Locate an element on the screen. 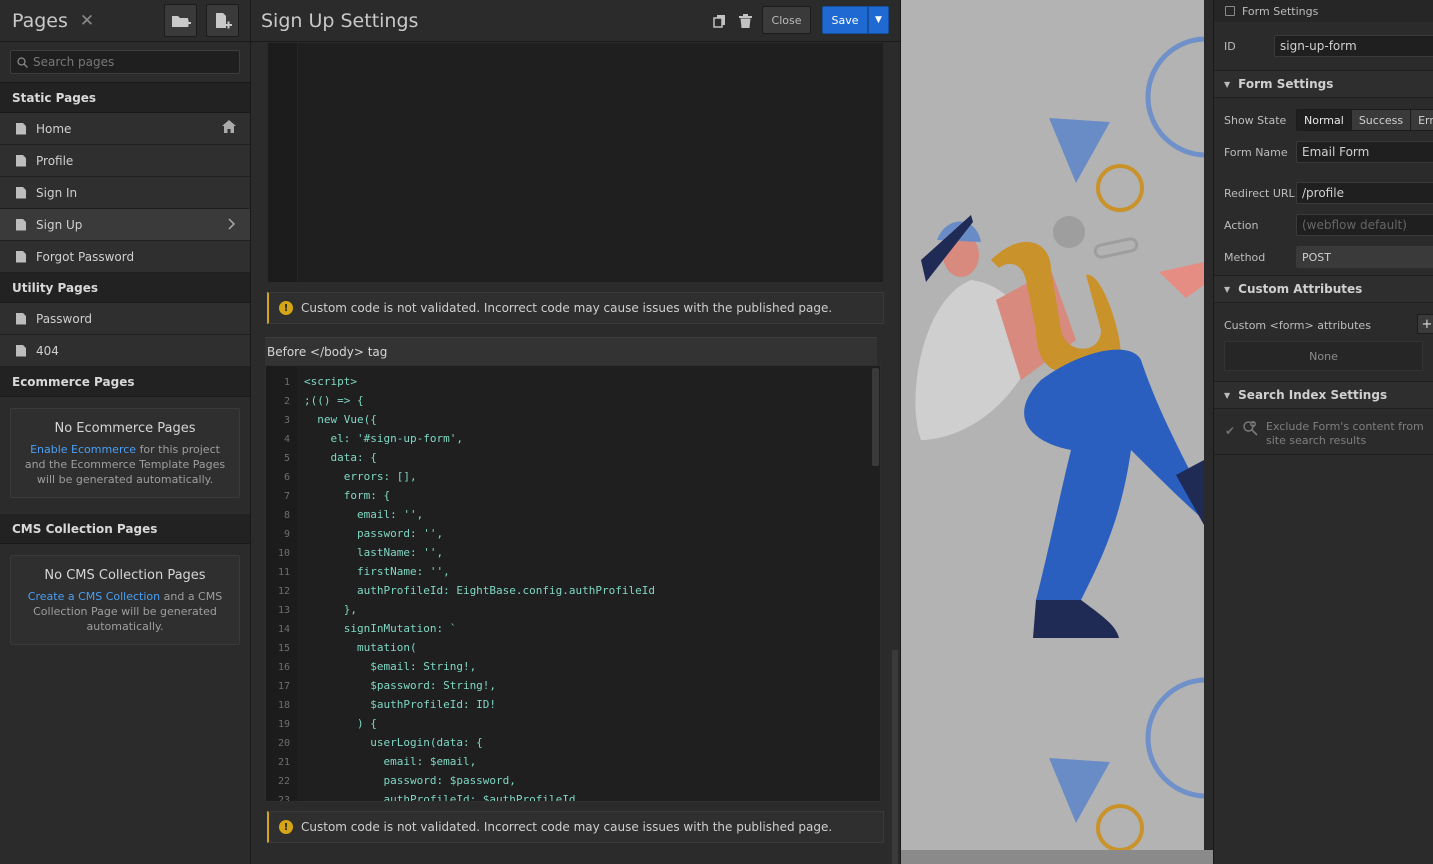 This screenshot has height=864, width=1433. page-item-label: Sign In is located at coordinates (57, 192).